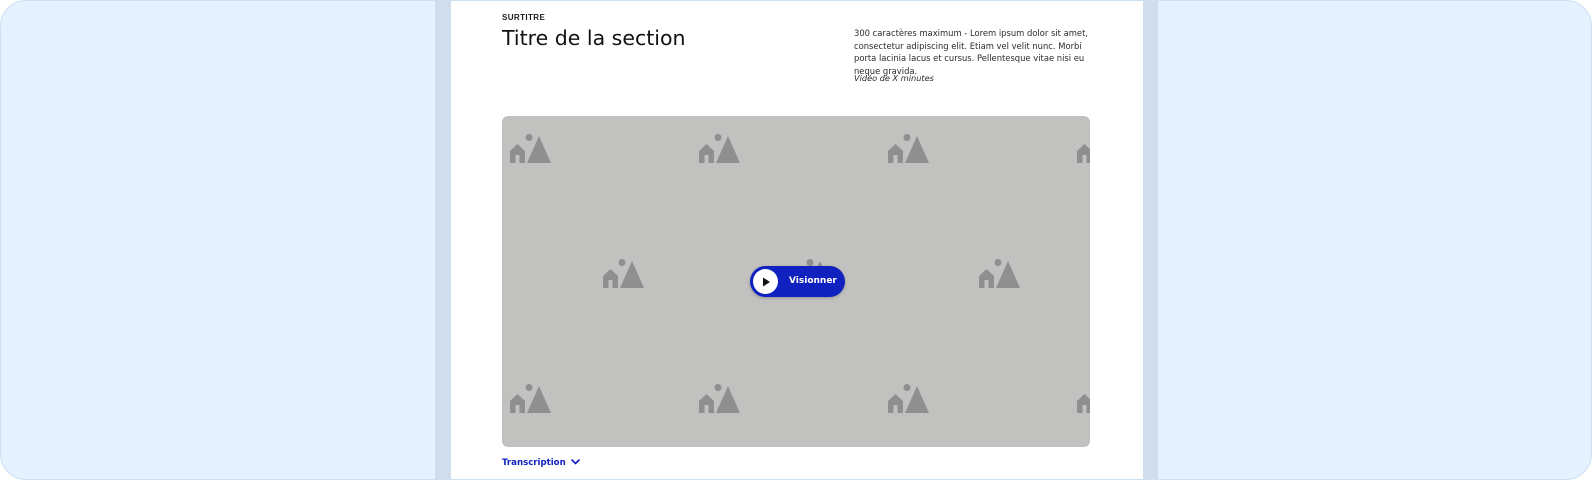 This screenshot has width=1592, height=480. Describe the element at coordinates (894, 78) in the screenshot. I see `video-duration: Vidéo de X minutes` at that location.